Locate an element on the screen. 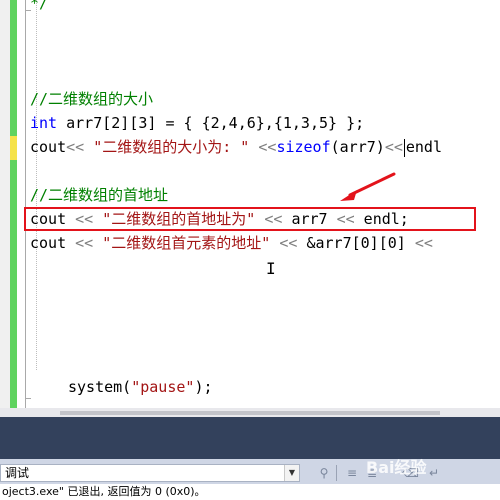  code-line-comment-size: //二维数组的大小 is located at coordinates (92, 99).